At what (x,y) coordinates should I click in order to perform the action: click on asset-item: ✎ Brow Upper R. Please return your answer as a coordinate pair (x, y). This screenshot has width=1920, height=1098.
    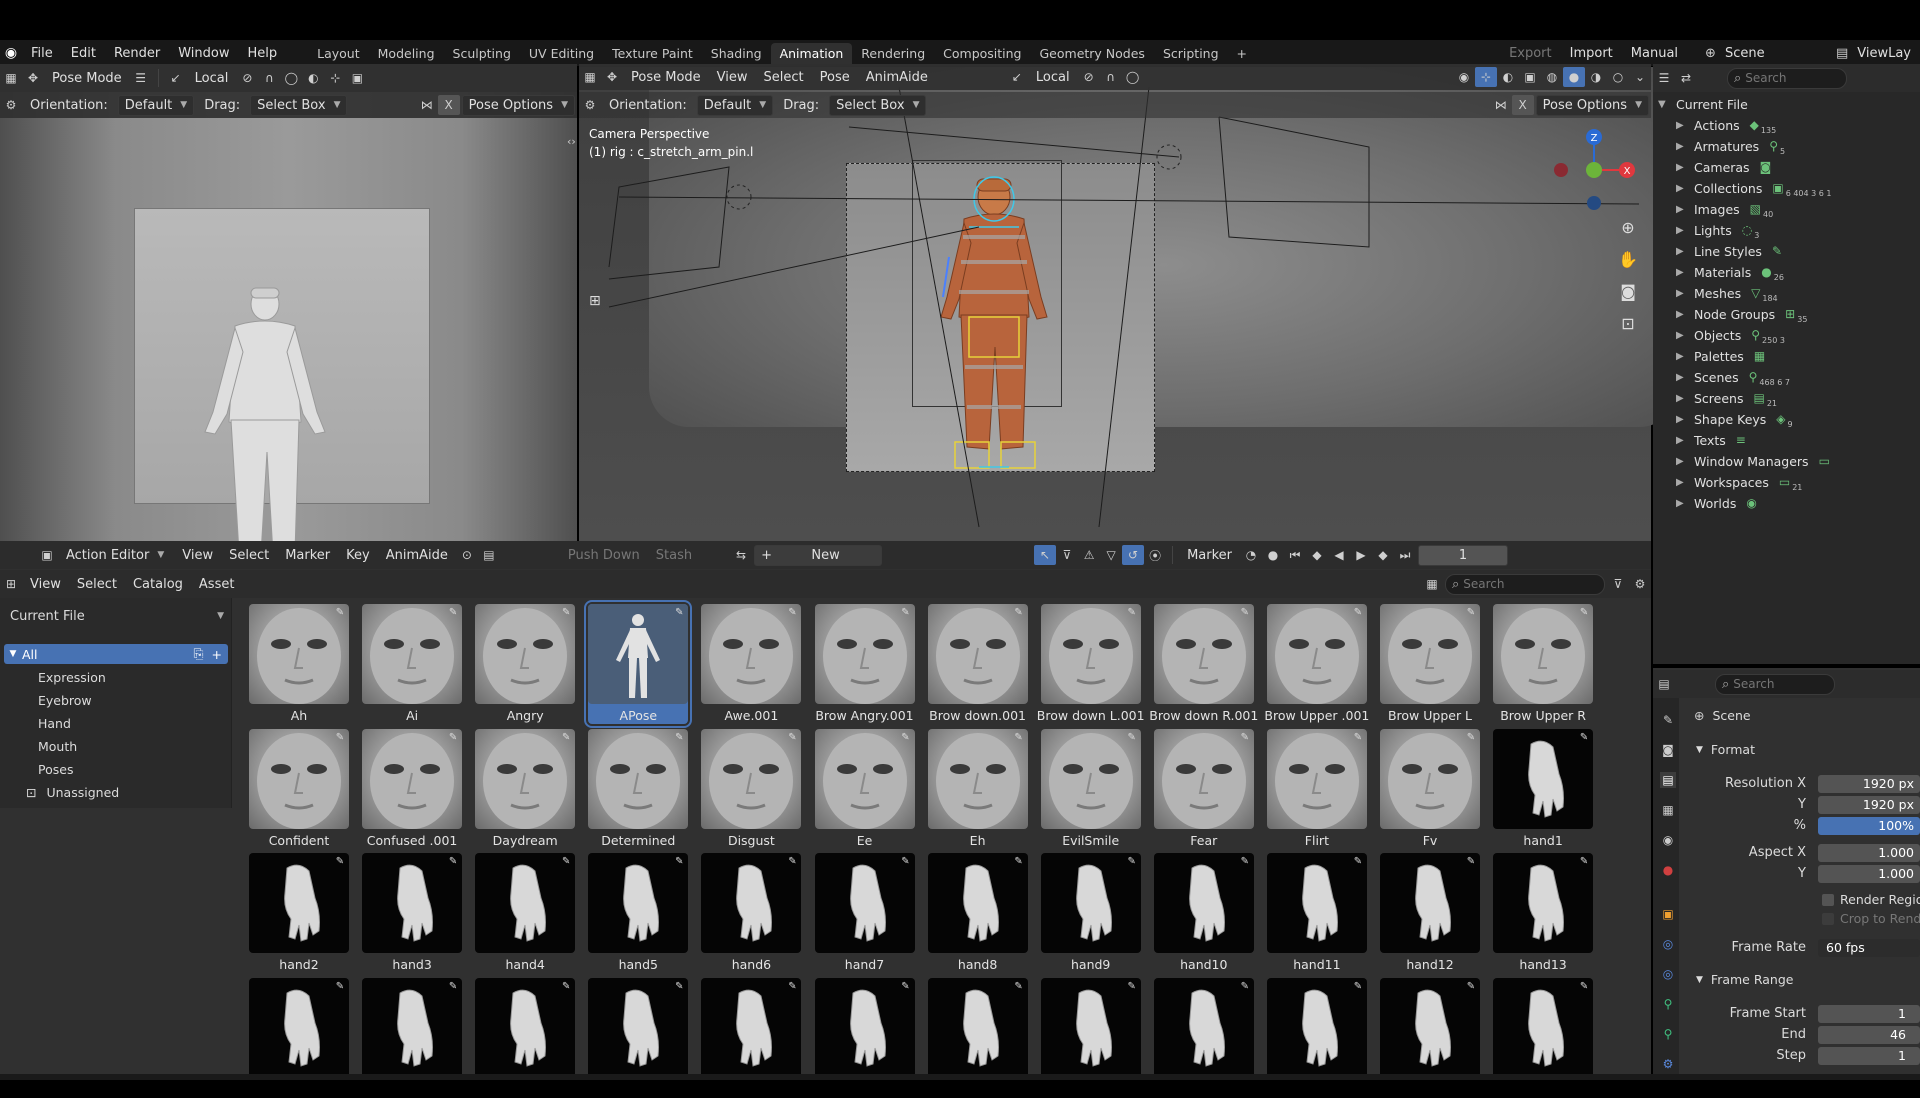
    Looking at the image, I should click on (1543, 664).